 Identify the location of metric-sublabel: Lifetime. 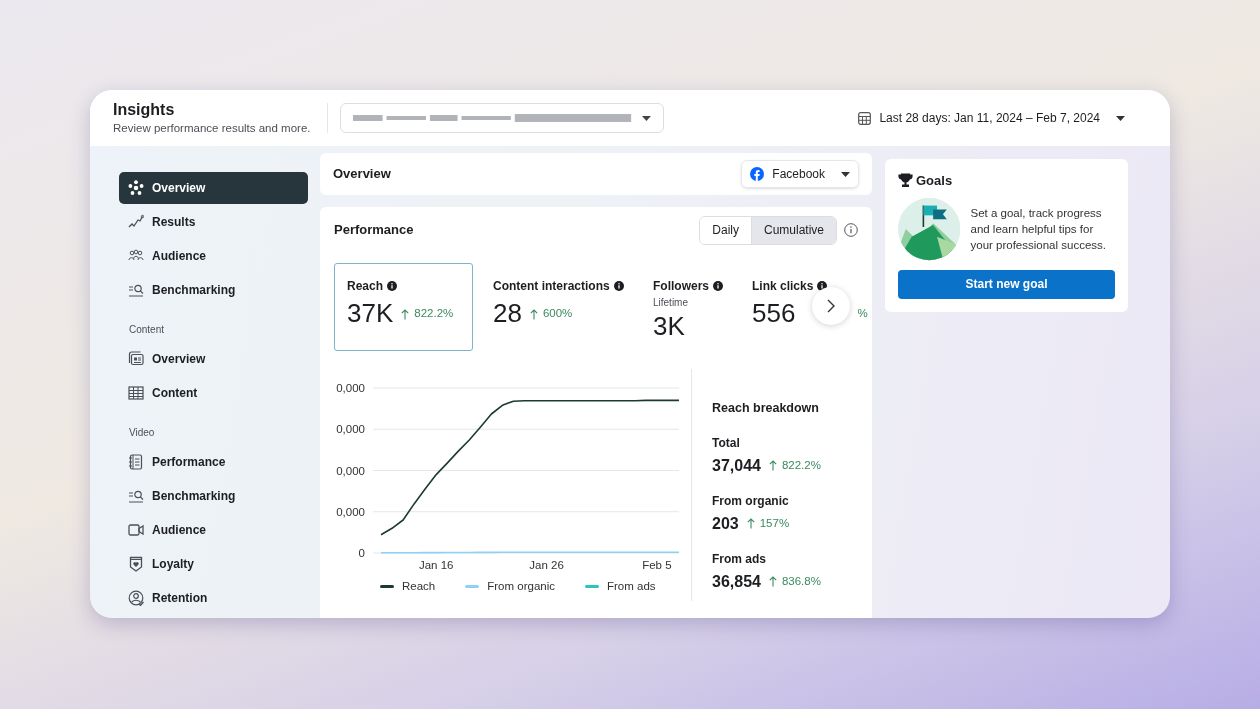
(671, 303).